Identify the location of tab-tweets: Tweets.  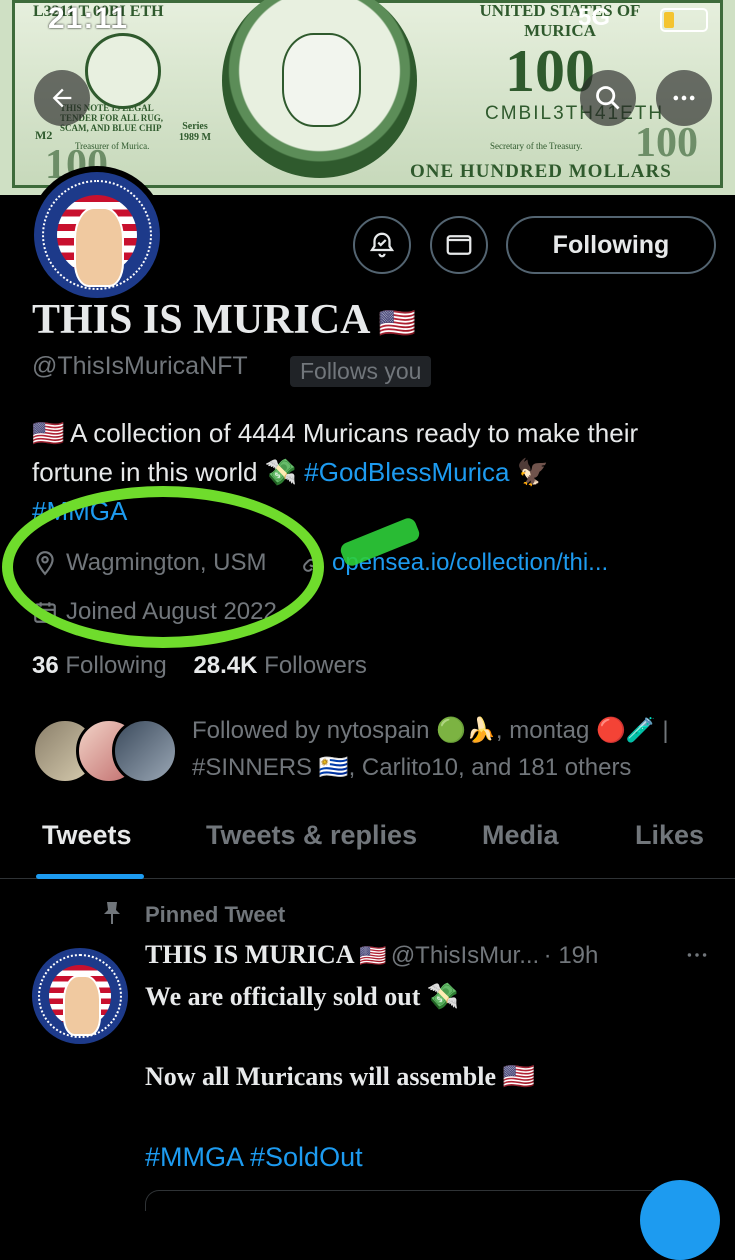
(87, 835).